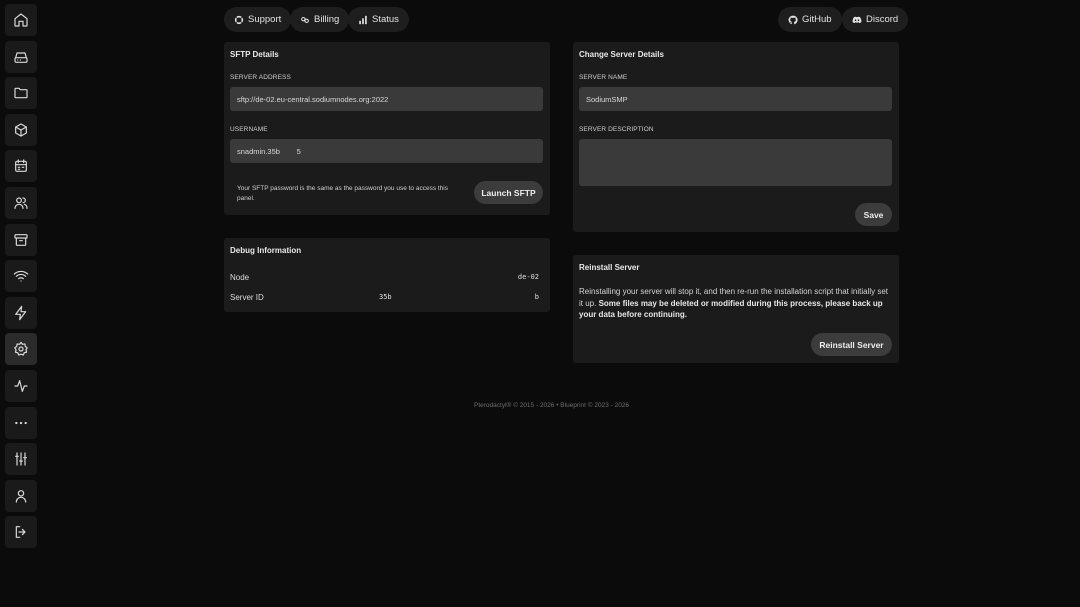  I want to click on drive-icon, so click(21, 57).